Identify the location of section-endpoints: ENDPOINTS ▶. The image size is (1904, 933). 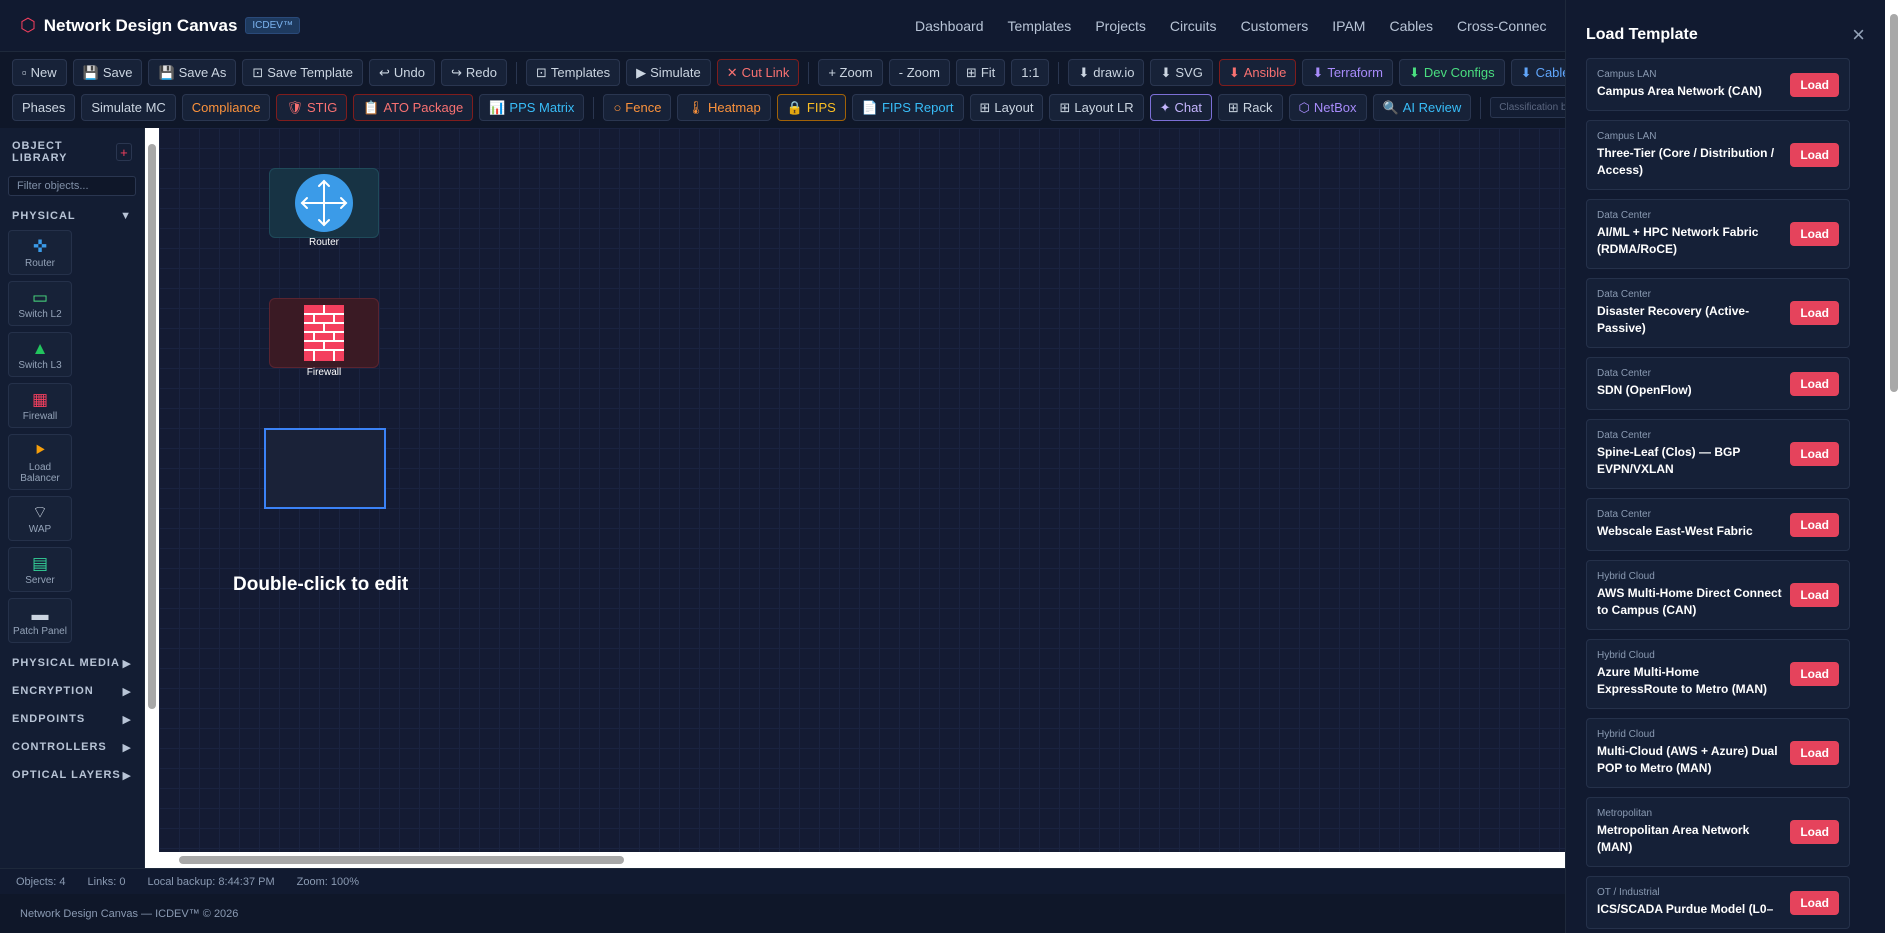
(72, 719).